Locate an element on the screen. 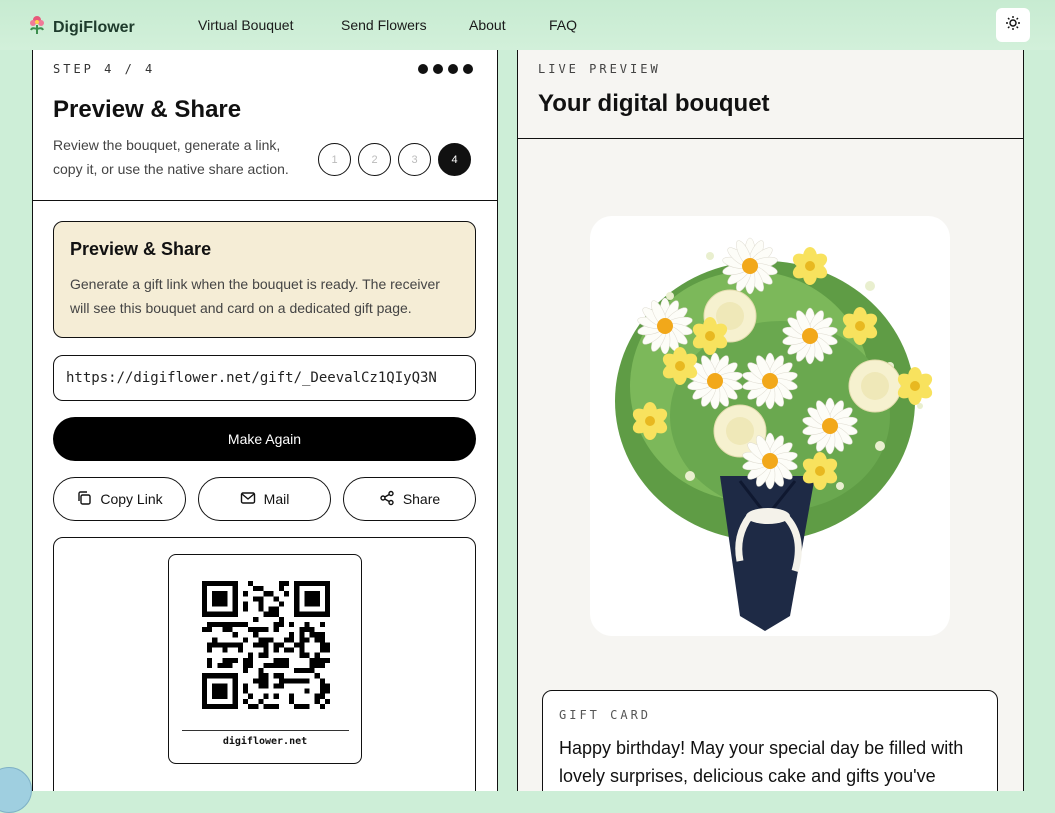  live-preview-label: LIVE PREVIEW is located at coordinates (599, 69).